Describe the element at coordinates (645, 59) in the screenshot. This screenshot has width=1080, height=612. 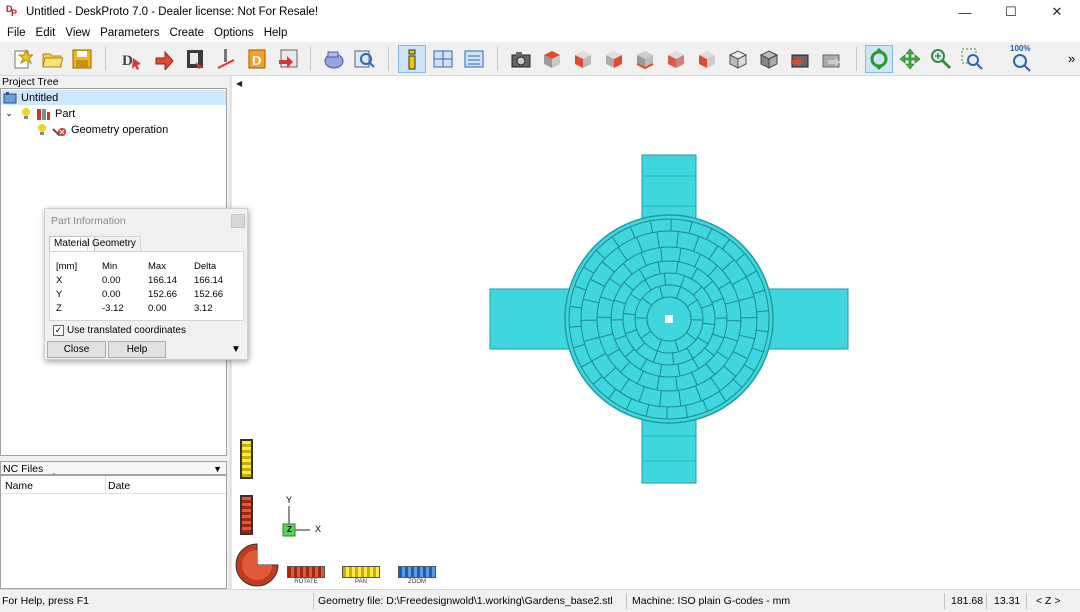
I see `view-bottom-button` at that location.